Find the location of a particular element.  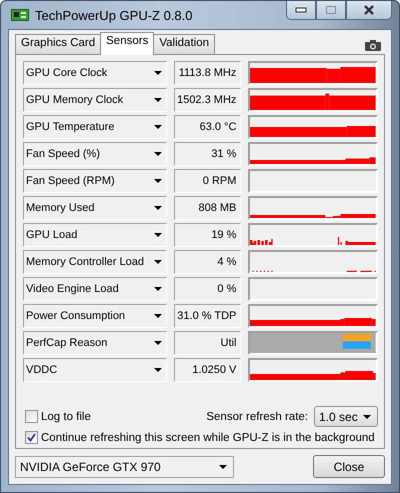

sensor-dropdown: Fan Speed (%) is located at coordinates (95, 154).